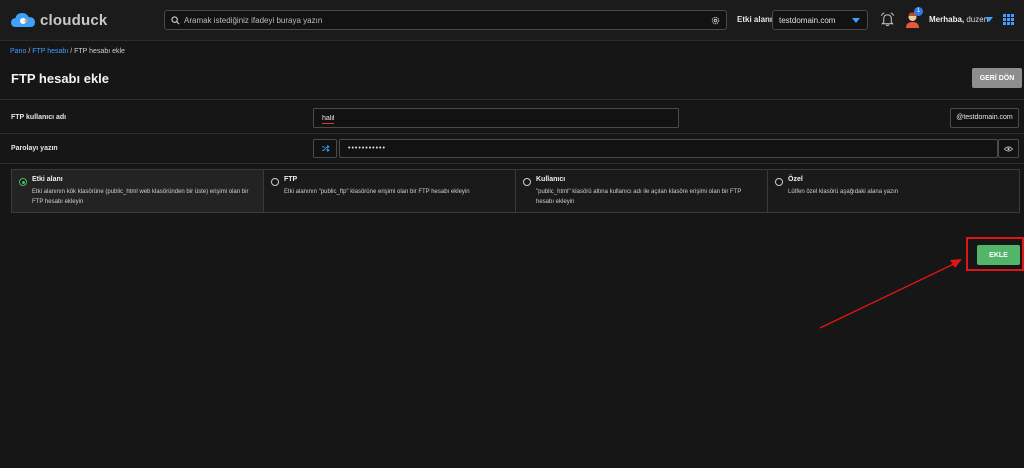 Image resolution: width=1024 pixels, height=468 pixels. I want to click on add-button: EKLE, so click(998, 255).